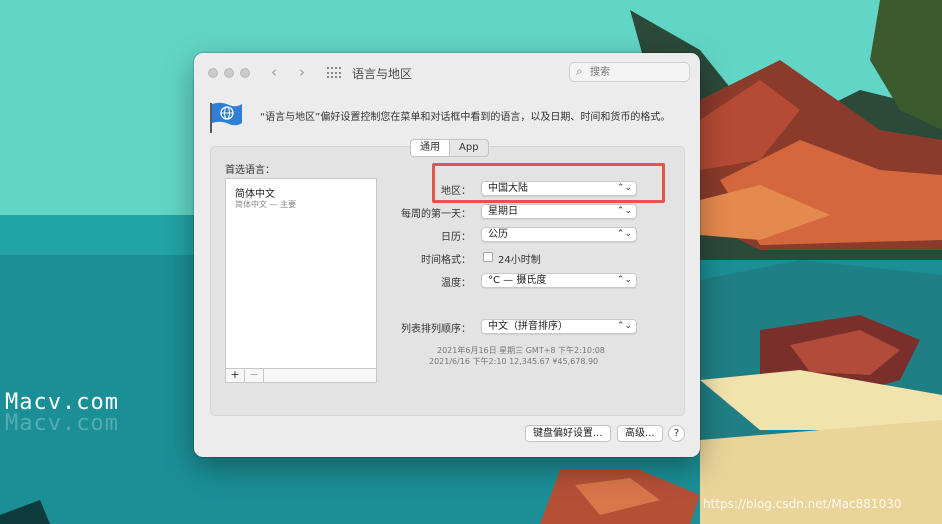 The image size is (942, 524). What do you see at coordinates (436, 329) in the screenshot?
I see `sort-order-label: 列表排列顺序：` at bounding box center [436, 329].